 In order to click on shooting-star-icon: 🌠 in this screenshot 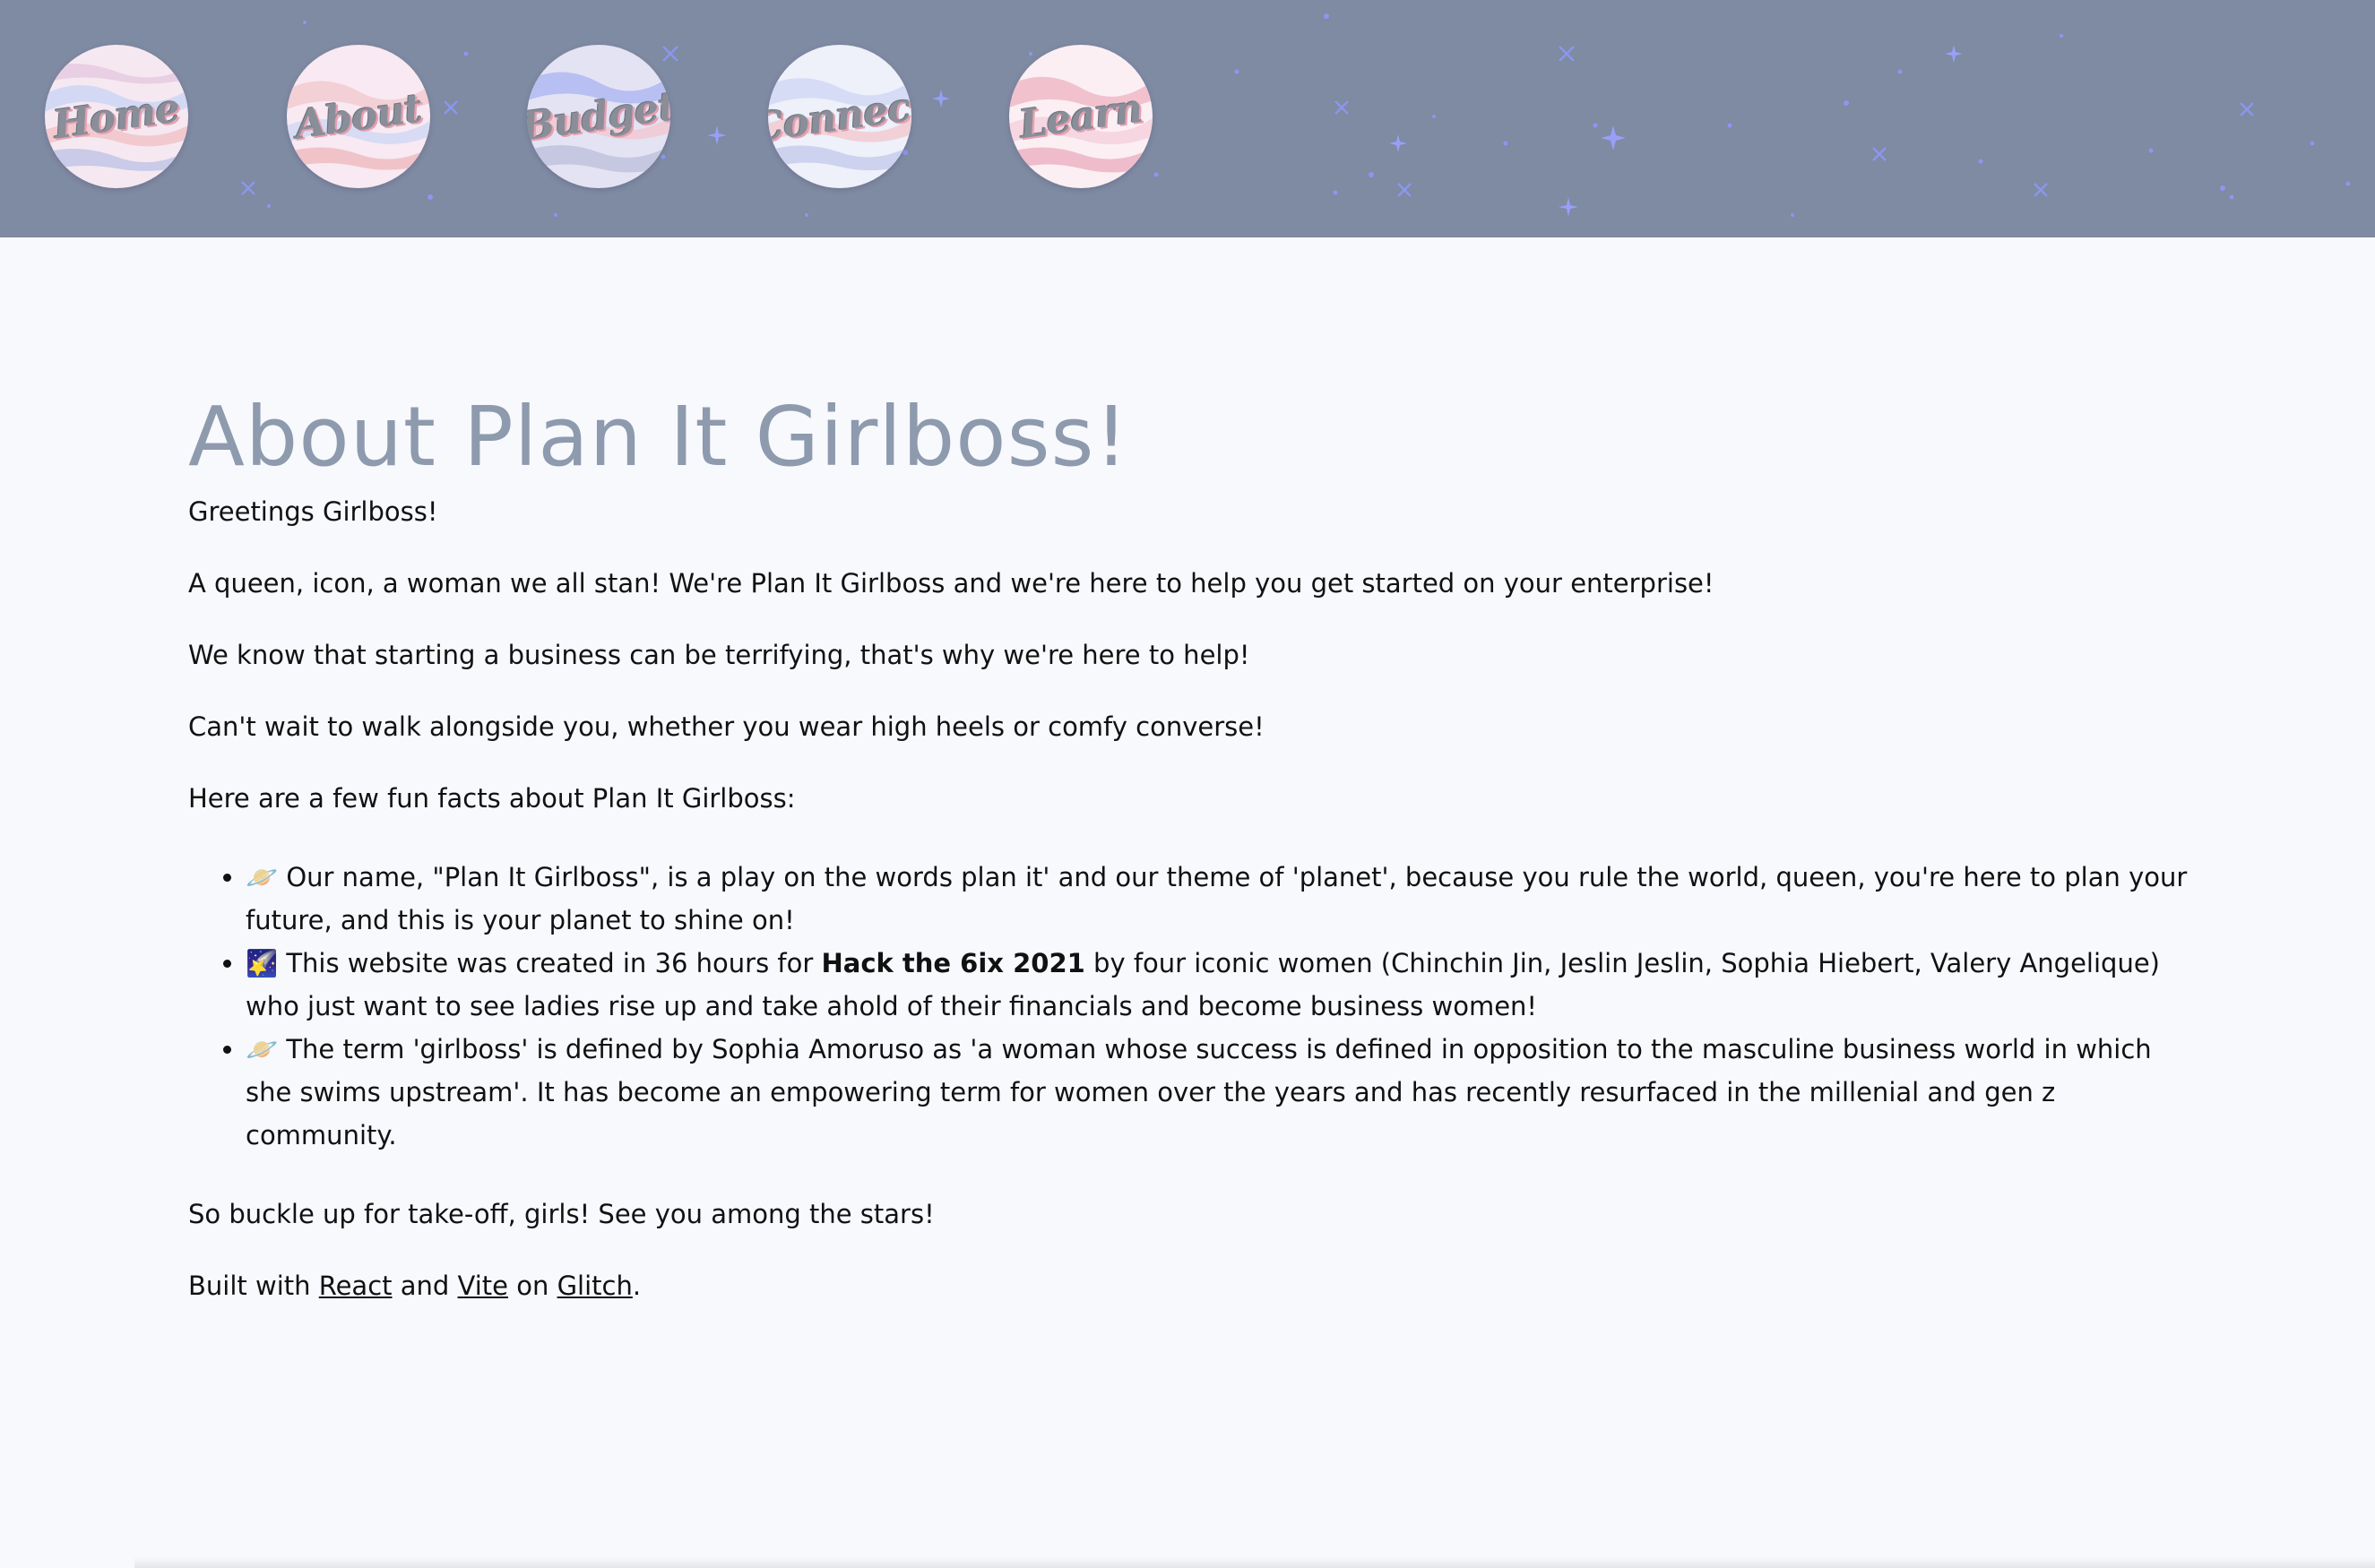, I will do `click(262, 963)`.